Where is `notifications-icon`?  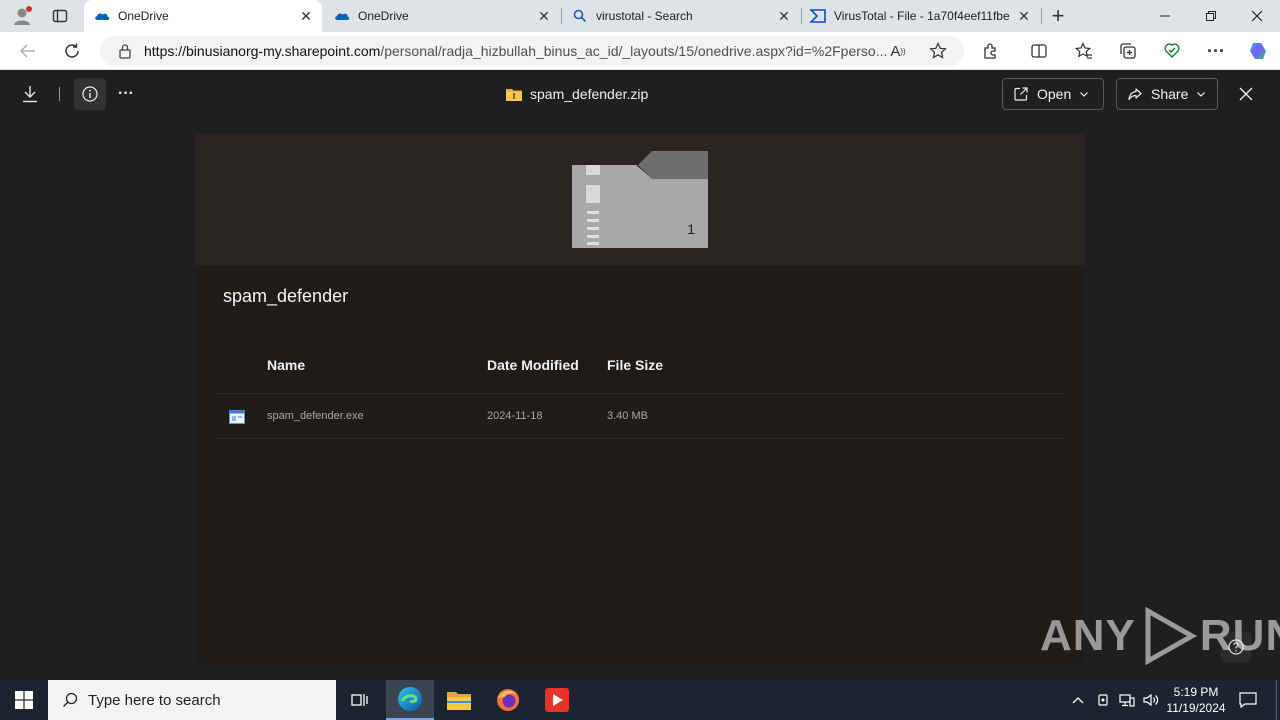
notifications-icon is located at coordinates (1248, 700).